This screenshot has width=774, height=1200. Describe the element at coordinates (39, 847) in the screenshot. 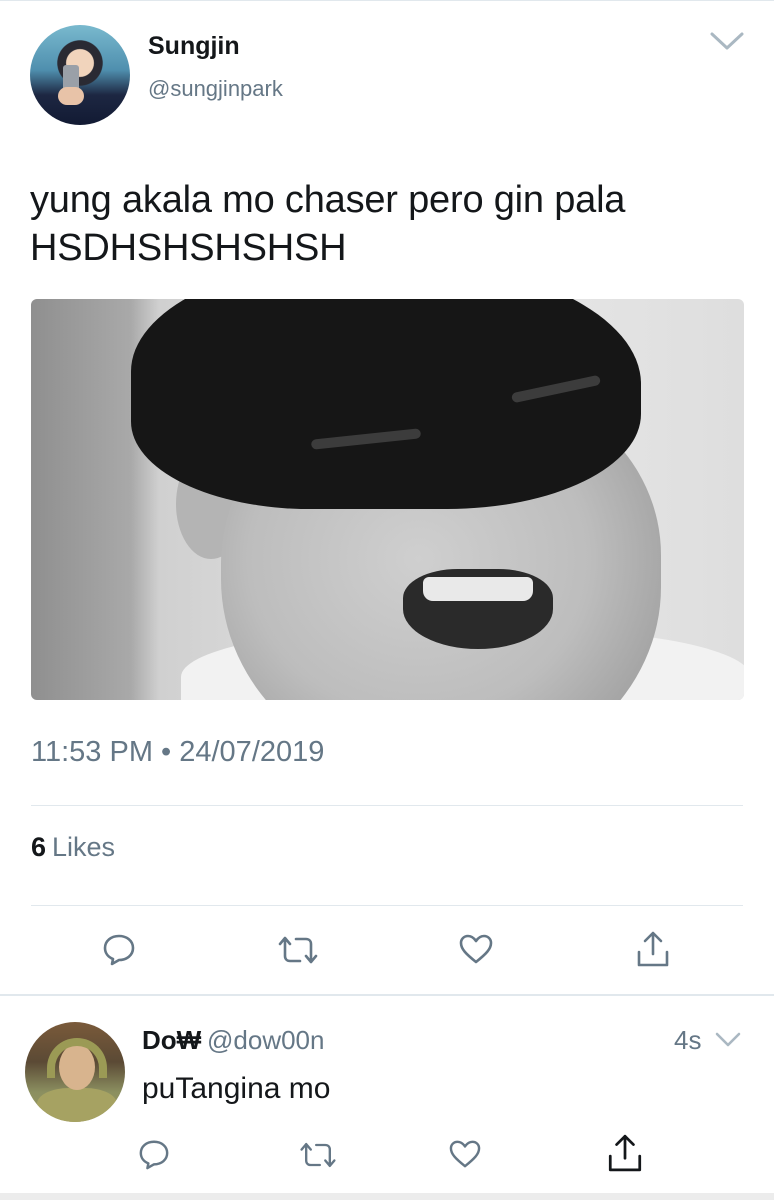

I see `likes-count: 6` at that location.